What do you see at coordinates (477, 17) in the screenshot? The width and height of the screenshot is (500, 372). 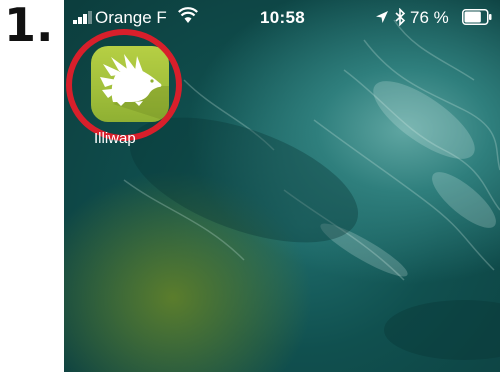 I see `battery-icon` at bounding box center [477, 17].